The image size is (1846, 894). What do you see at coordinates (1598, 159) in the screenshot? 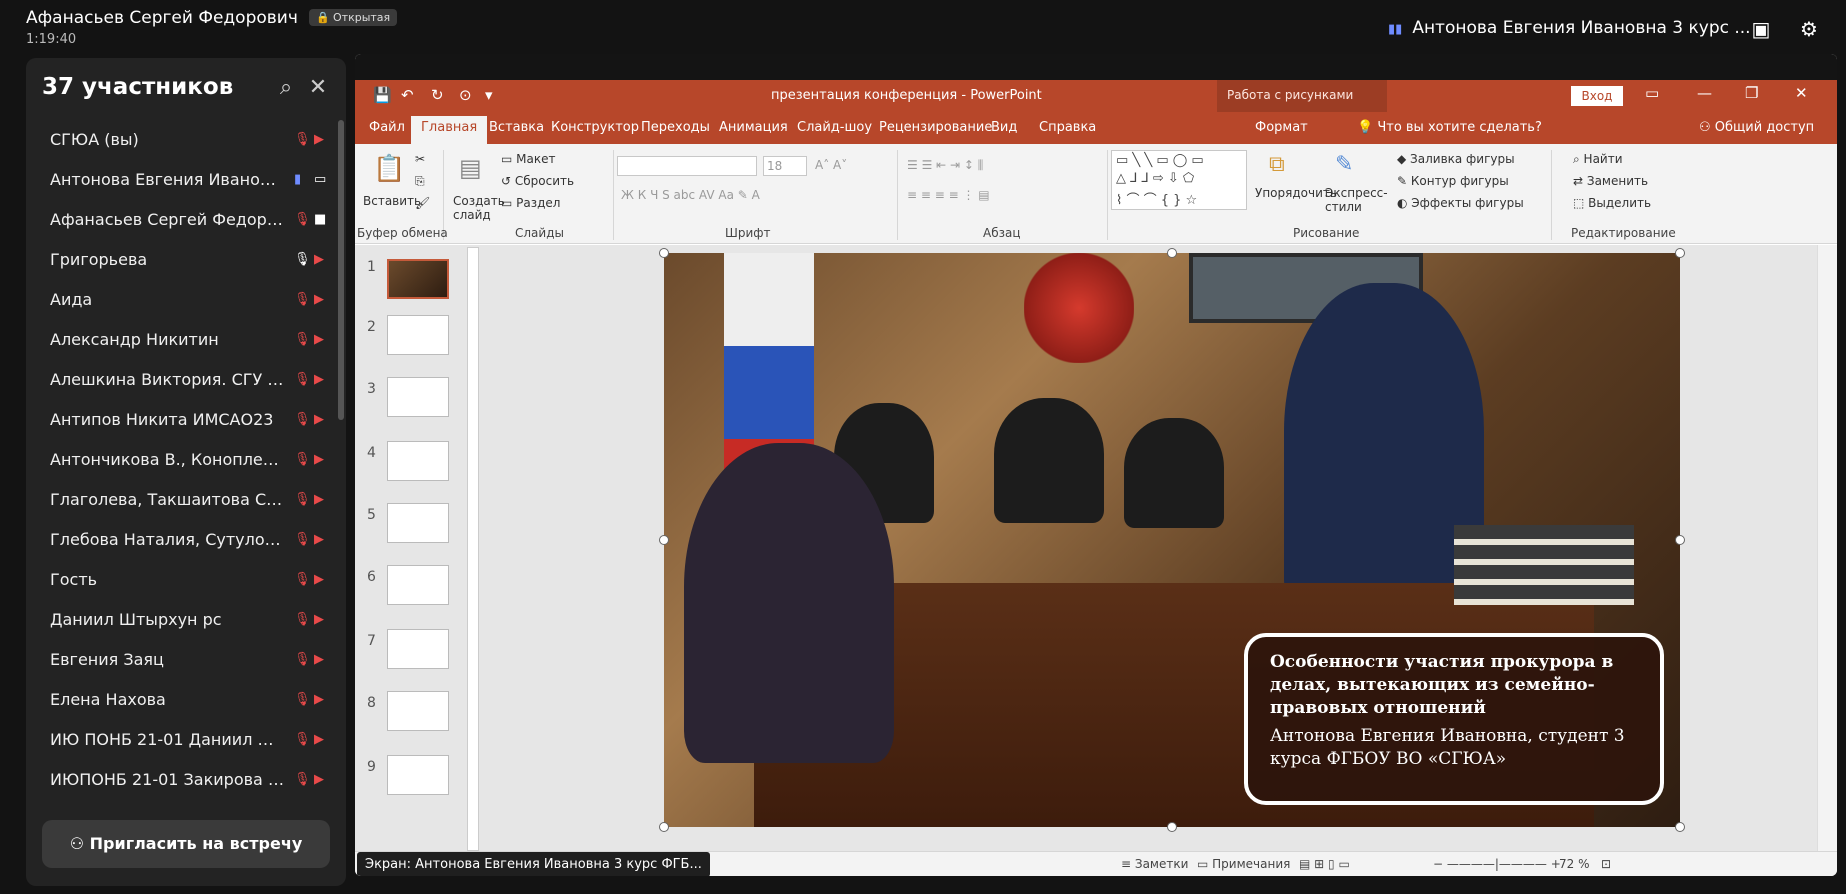
I see `find-button: ⌕ Найти` at bounding box center [1598, 159].